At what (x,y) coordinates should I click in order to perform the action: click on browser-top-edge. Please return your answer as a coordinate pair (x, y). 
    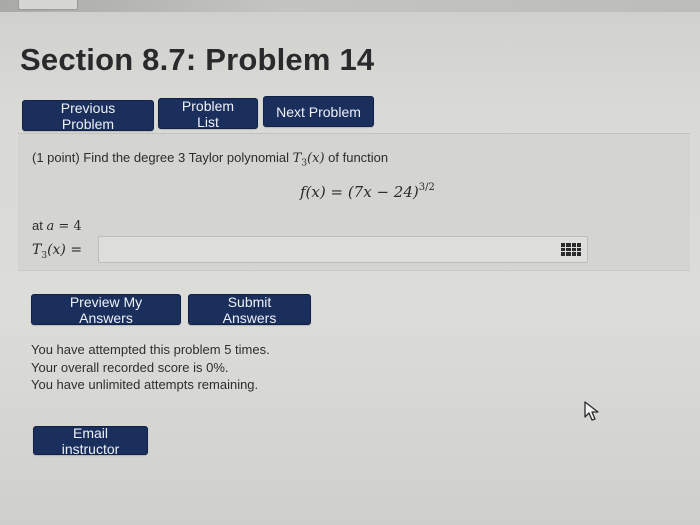
    Looking at the image, I should click on (350, 6).